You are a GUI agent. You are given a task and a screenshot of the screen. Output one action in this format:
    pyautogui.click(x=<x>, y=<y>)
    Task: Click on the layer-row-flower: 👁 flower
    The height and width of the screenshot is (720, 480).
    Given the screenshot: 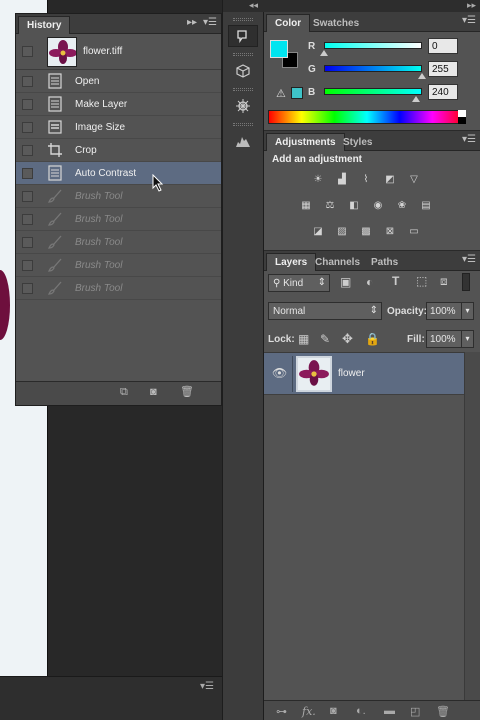 What is the action you would take?
    pyautogui.click(x=364, y=374)
    